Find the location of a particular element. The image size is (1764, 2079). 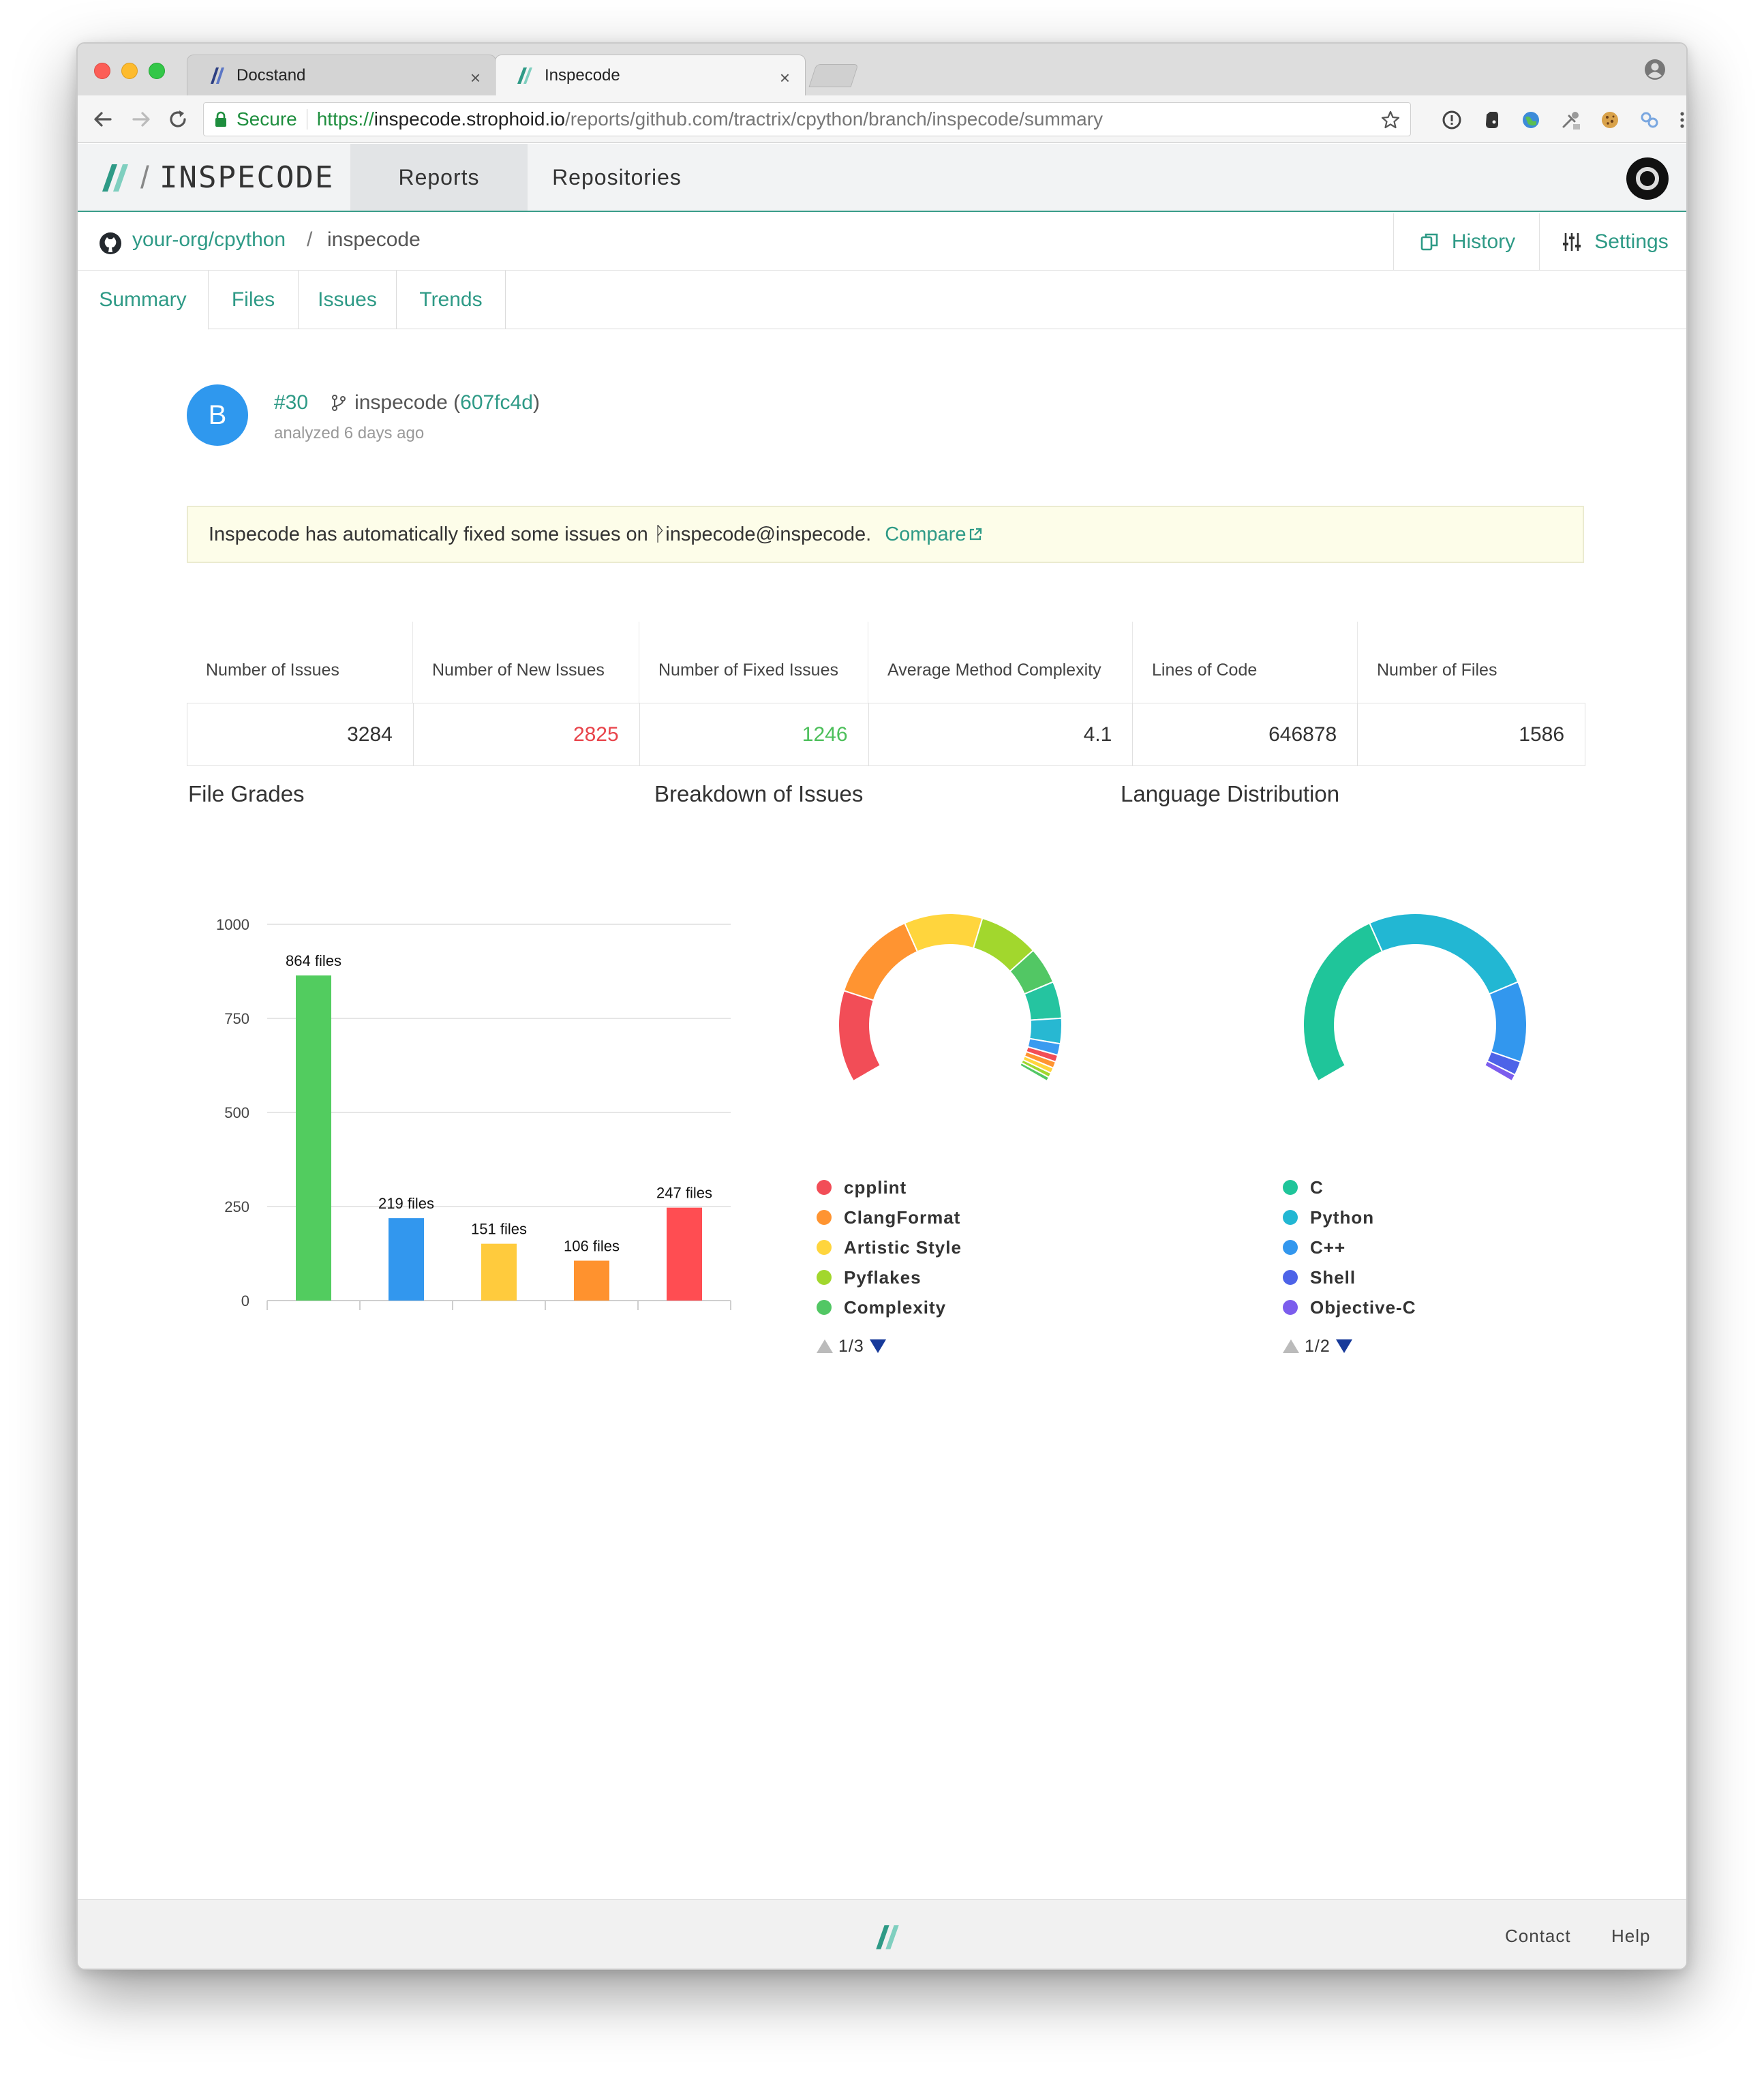

issues-count: 3284 is located at coordinates (300, 734).